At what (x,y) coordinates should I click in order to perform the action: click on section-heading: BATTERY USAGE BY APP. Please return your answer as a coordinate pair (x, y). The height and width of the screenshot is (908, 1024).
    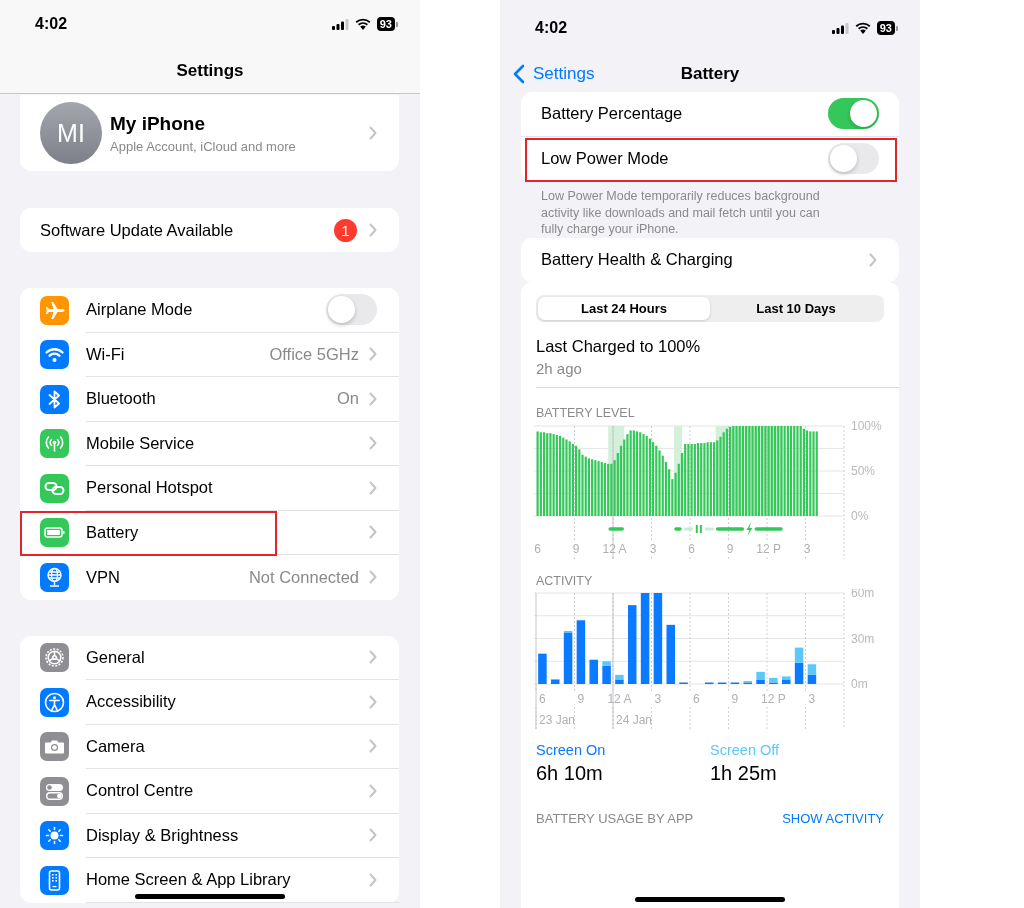
    Looking at the image, I should click on (615, 818).